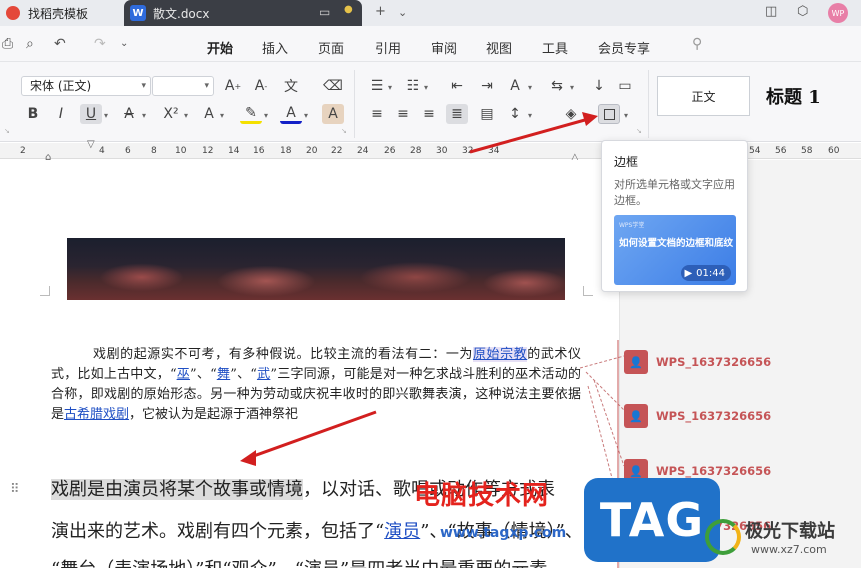  I want to click on ruler-number: 24, so click(363, 151).